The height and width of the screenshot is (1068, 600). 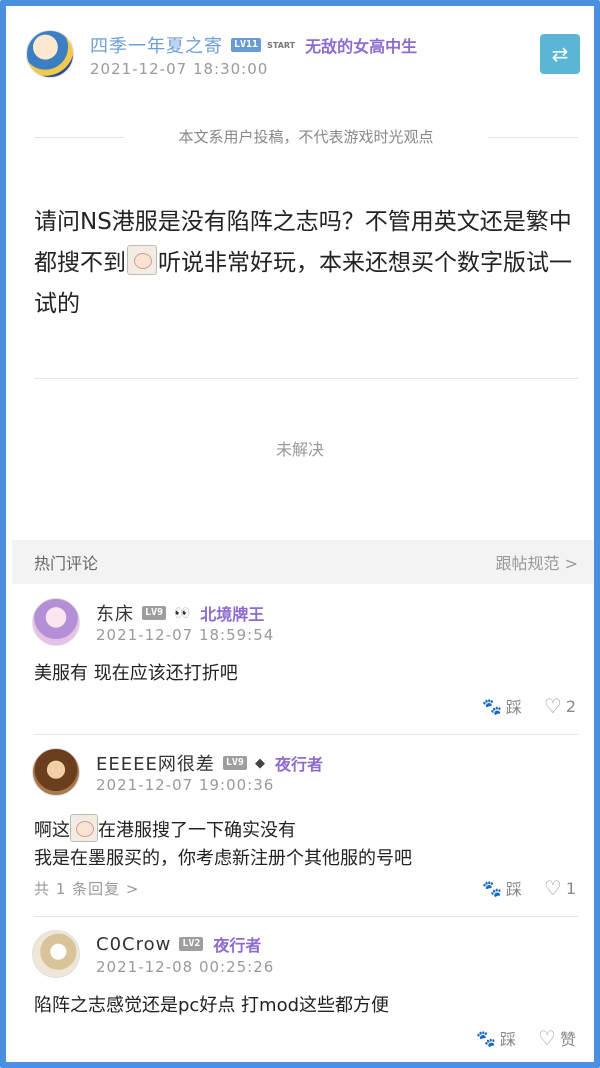 What do you see at coordinates (52, 830) in the screenshot?
I see `comment-text-part-1: 啊这` at bounding box center [52, 830].